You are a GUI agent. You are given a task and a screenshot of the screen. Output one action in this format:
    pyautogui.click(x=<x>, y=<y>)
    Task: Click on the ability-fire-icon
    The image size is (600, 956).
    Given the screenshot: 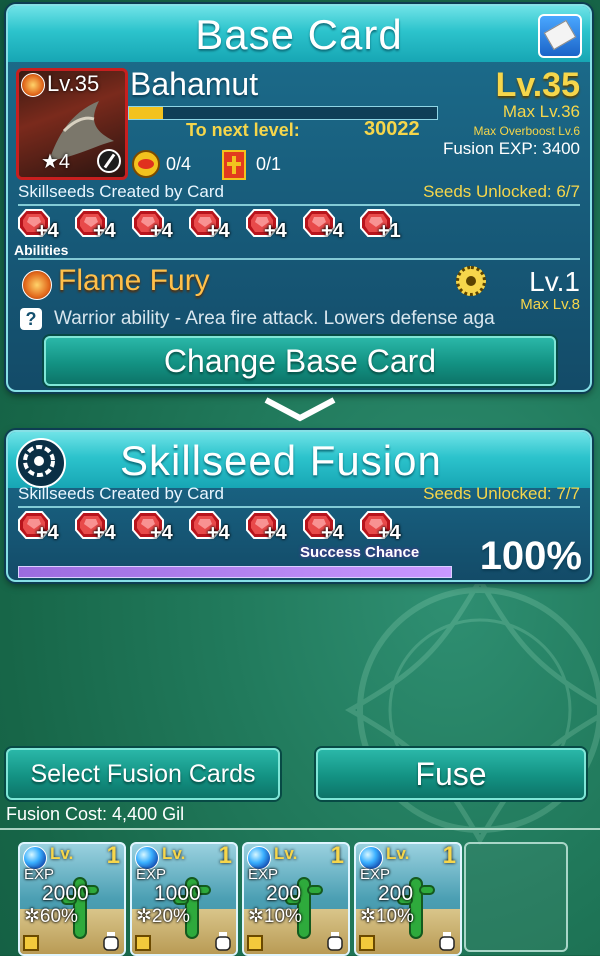 What is the action you would take?
    pyautogui.click(x=37, y=285)
    